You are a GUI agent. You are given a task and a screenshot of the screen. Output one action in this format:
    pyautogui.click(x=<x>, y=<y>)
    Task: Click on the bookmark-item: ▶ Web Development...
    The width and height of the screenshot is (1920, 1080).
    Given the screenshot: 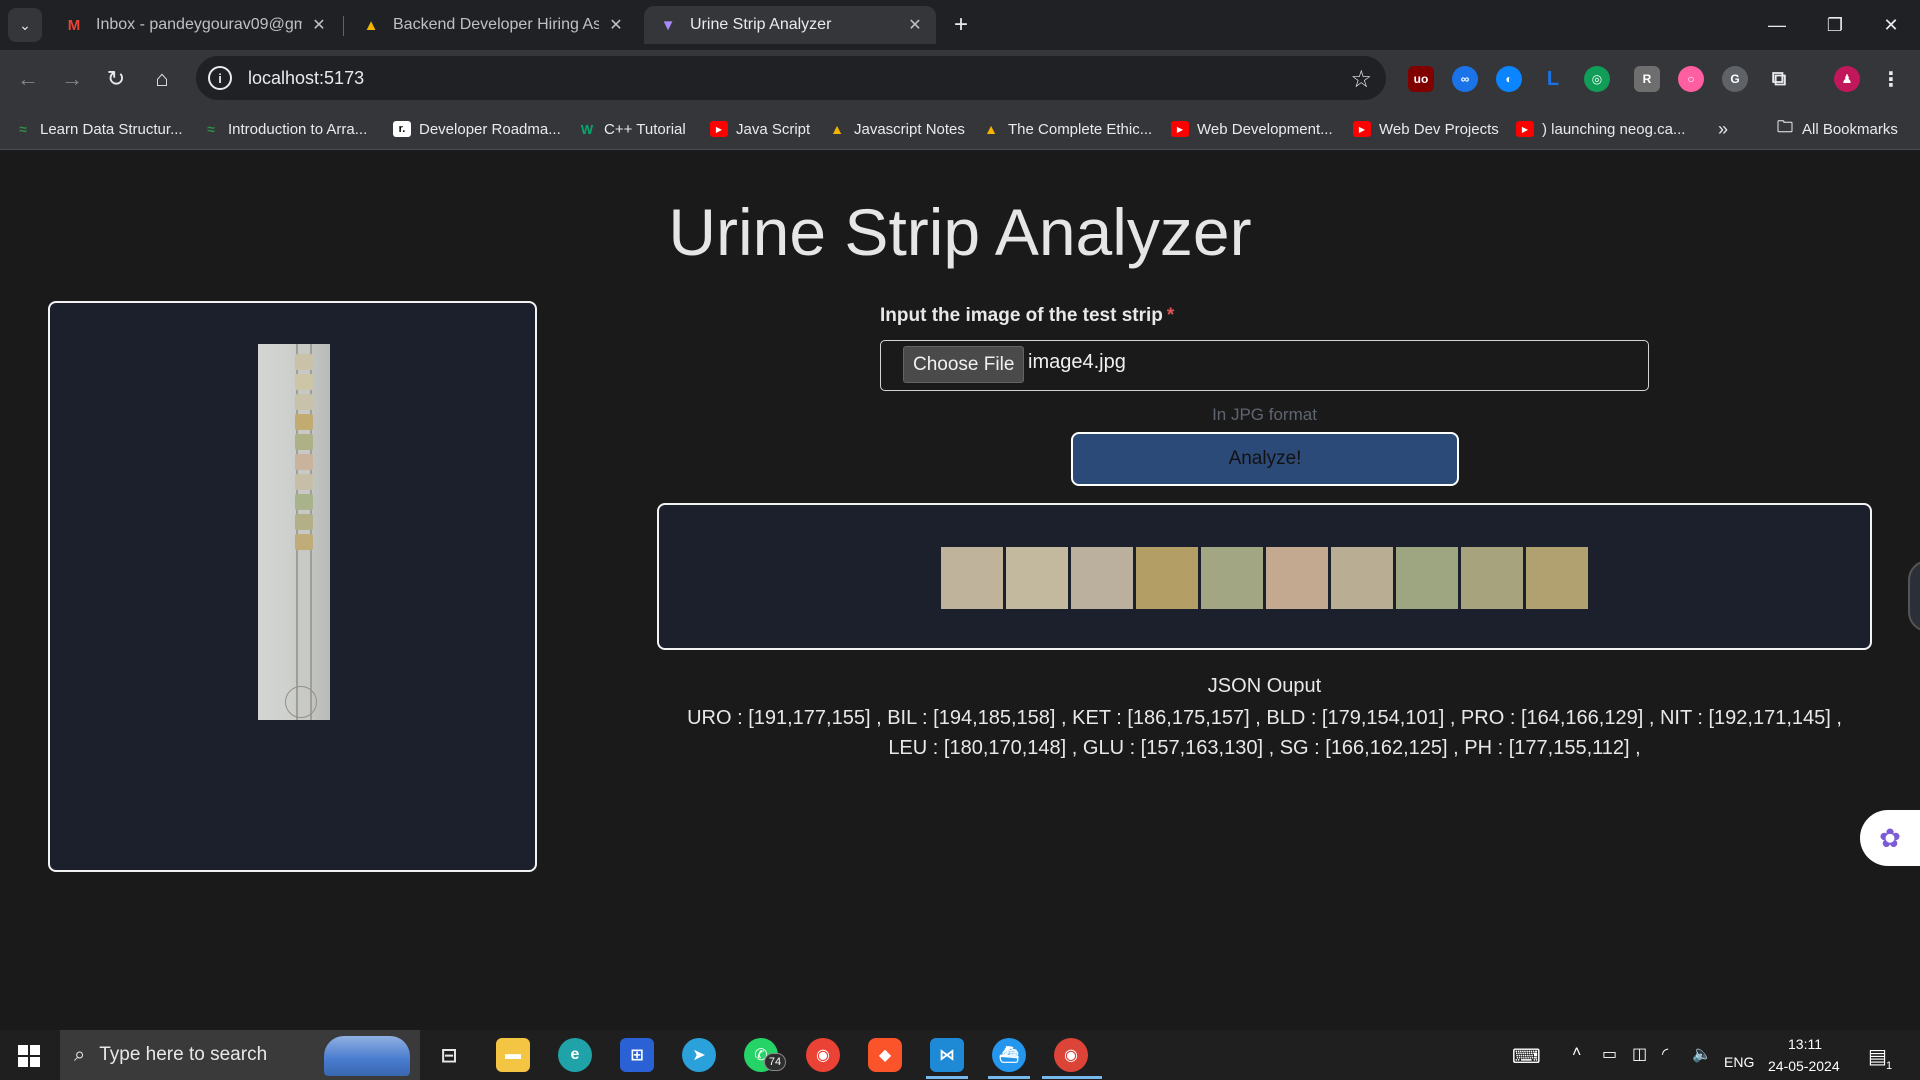 What is the action you would take?
    pyautogui.click(x=1252, y=129)
    